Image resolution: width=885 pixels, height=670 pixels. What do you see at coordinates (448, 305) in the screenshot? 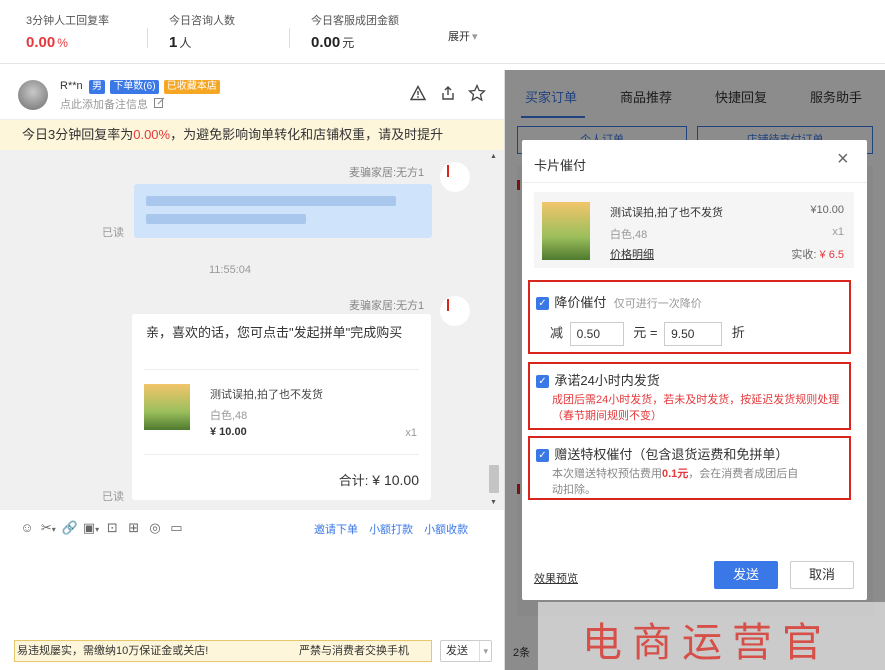
I see `flag-icon` at bounding box center [448, 305].